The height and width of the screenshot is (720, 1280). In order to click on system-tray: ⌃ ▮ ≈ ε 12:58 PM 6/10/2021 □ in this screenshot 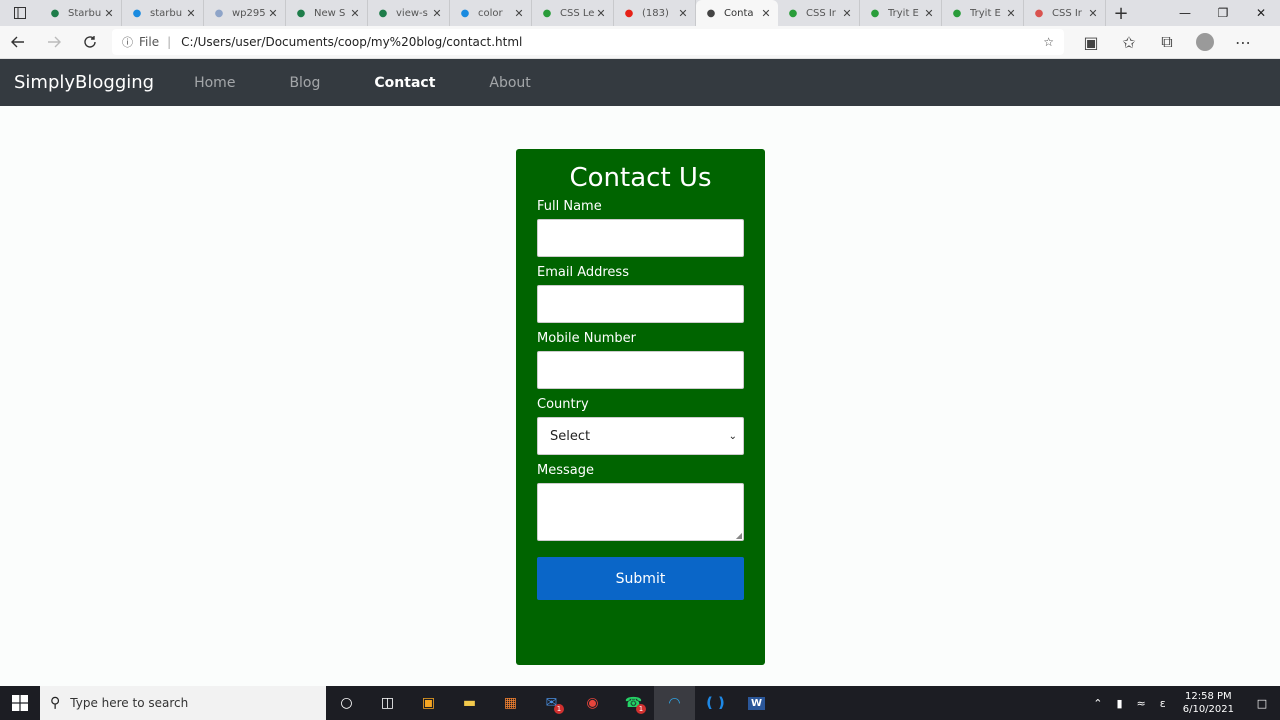, I will do `click(1183, 703)`.